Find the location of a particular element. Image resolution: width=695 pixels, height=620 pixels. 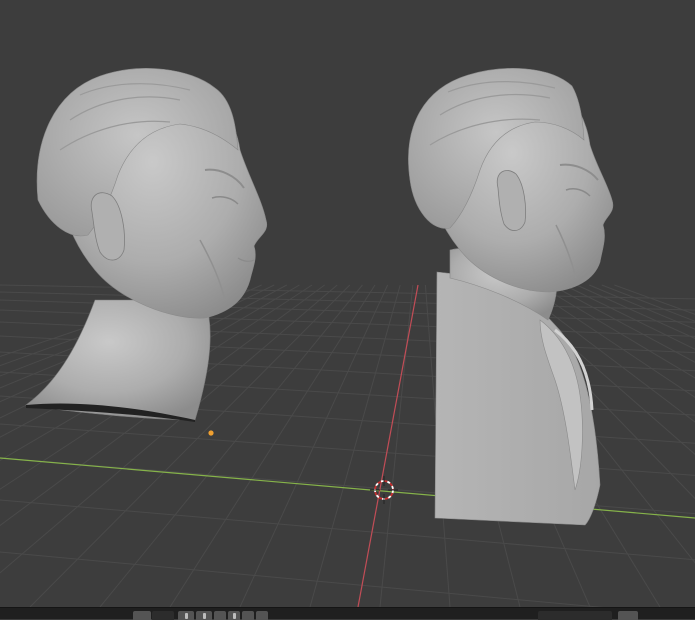

3d-cursor-icon is located at coordinates (384, 490).